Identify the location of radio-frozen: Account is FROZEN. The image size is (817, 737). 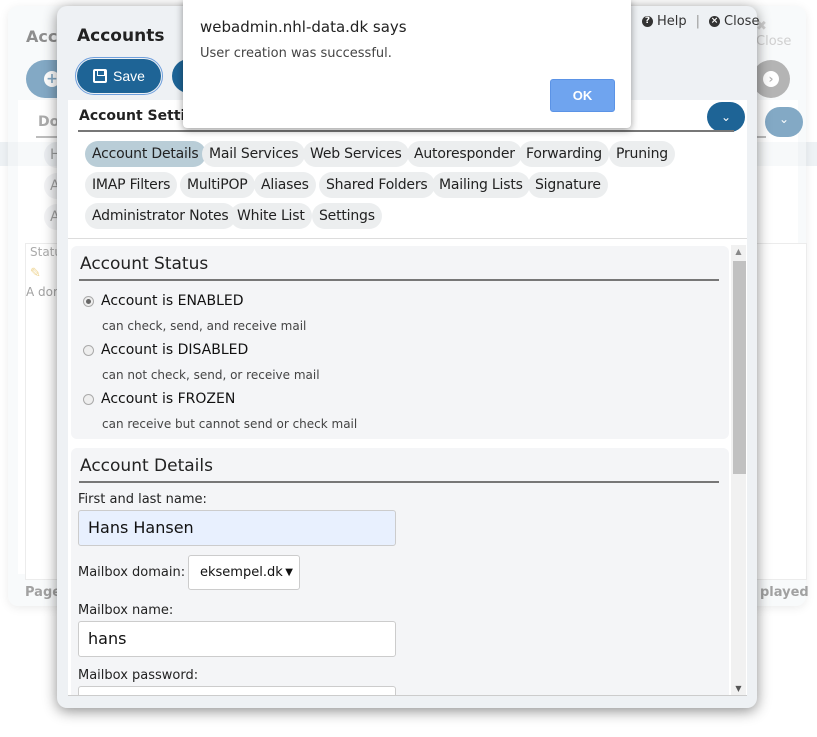
(159, 399).